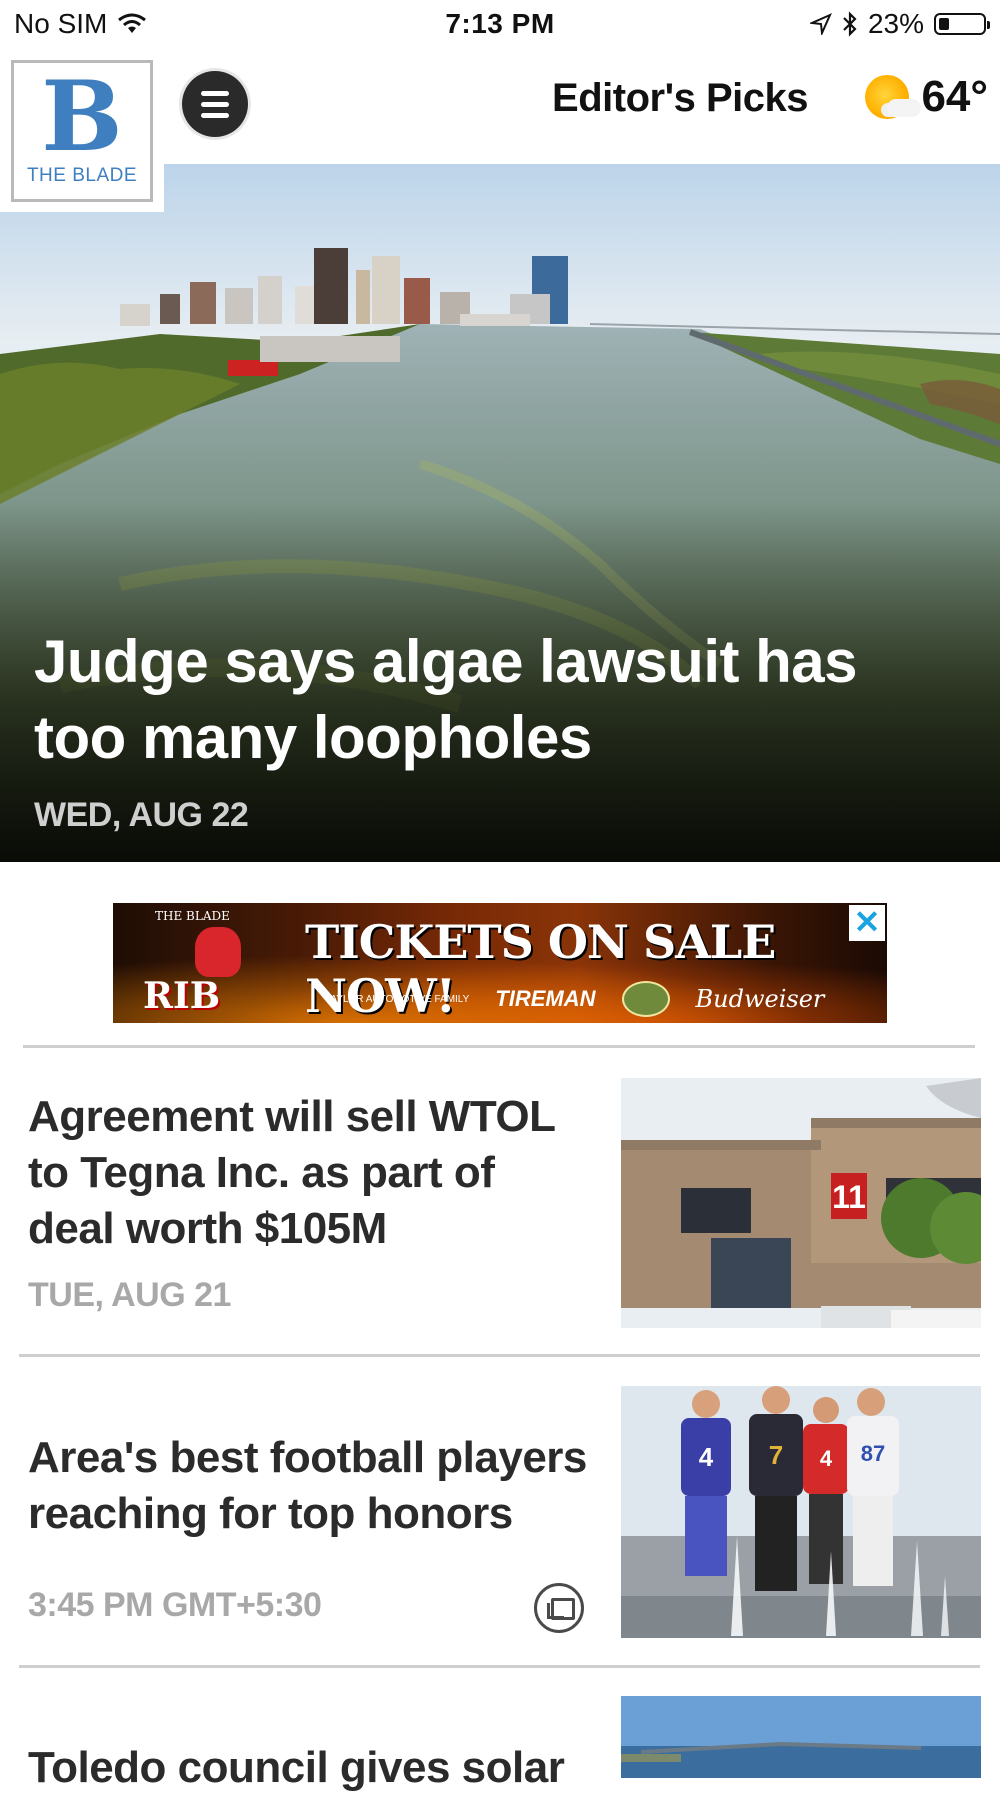 The height and width of the screenshot is (1796, 1000). What do you see at coordinates (944, 24) in the screenshot?
I see `battery-level` at bounding box center [944, 24].